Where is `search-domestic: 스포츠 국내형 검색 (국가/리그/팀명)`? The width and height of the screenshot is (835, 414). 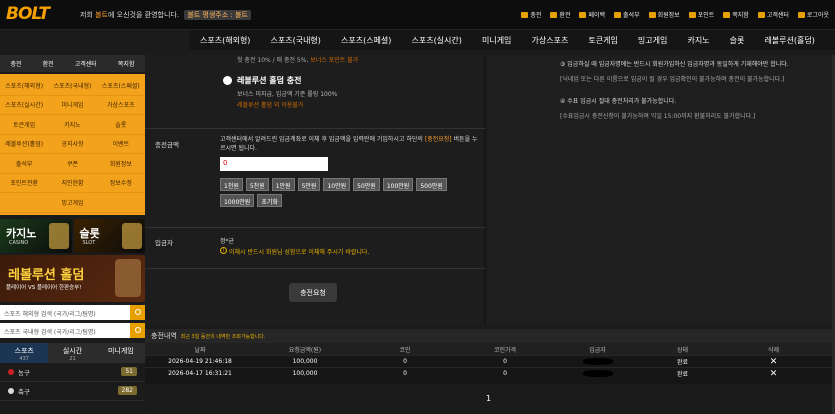
search-domestic: 스포츠 국내형 검색 (국가/리그/팀명) is located at coordinates (72, 330).